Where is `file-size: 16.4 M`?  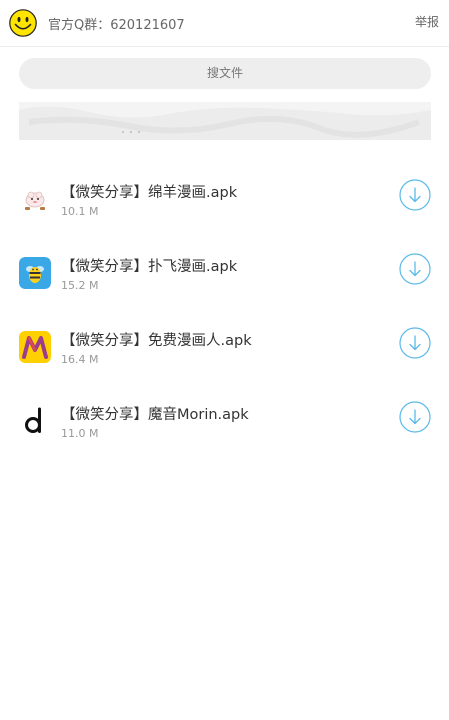
file-size: 16.4 M is located at coordinates (80, 359).